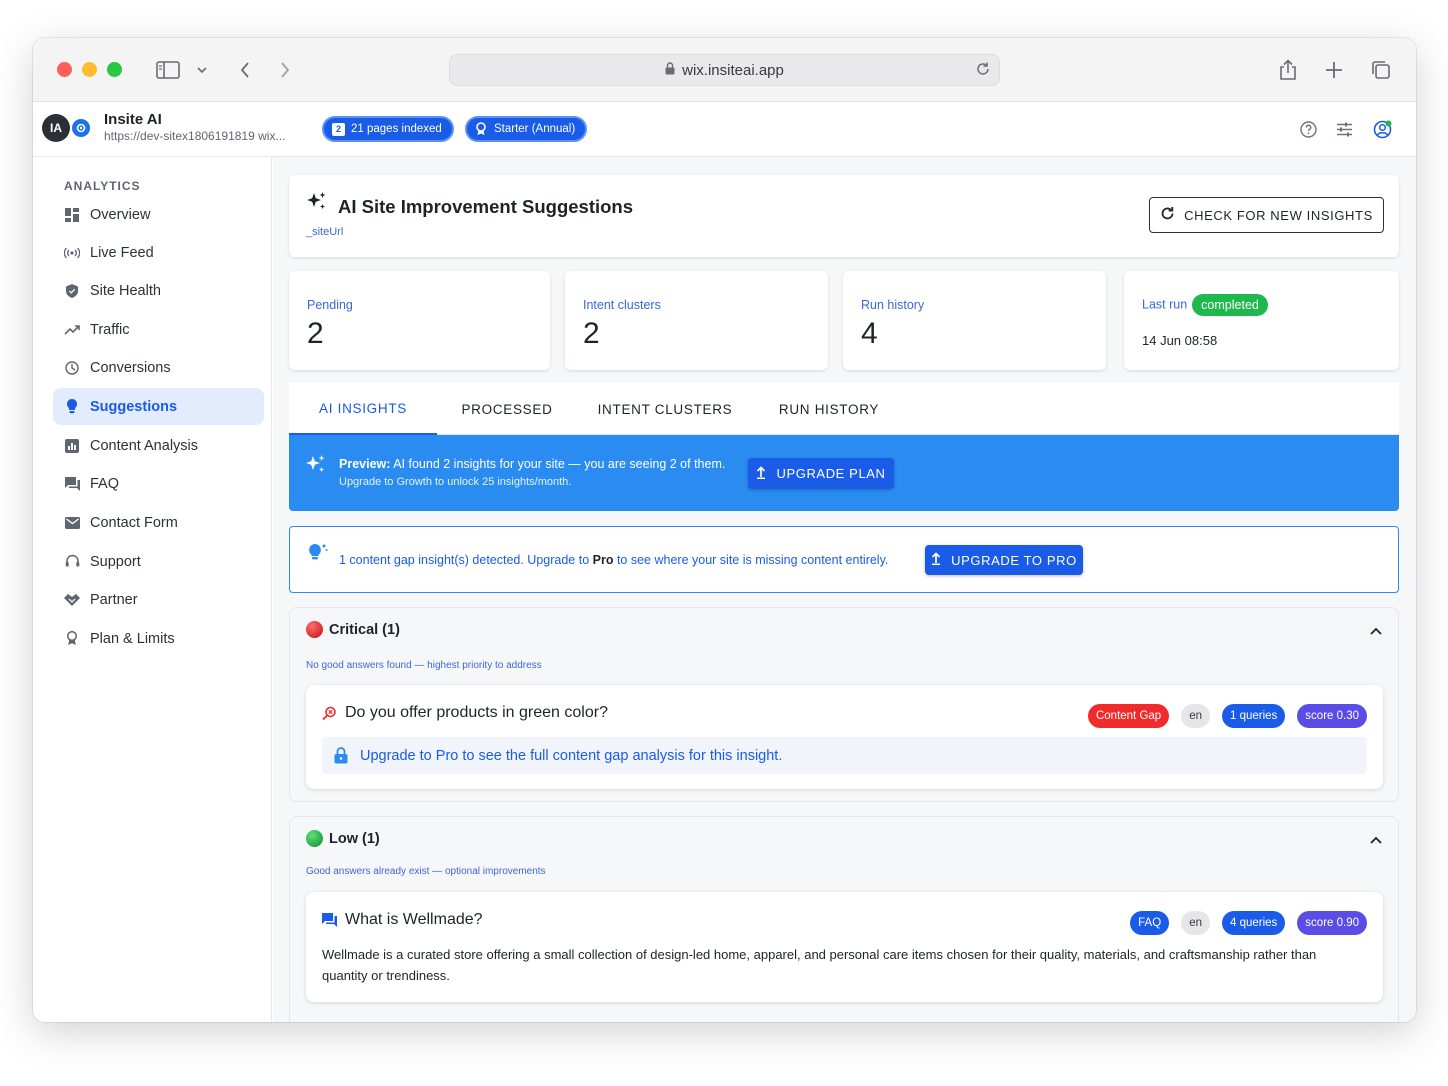 This screenshot has height=1086, width=1448. I want to click on reload-icon, so click(983, 71).